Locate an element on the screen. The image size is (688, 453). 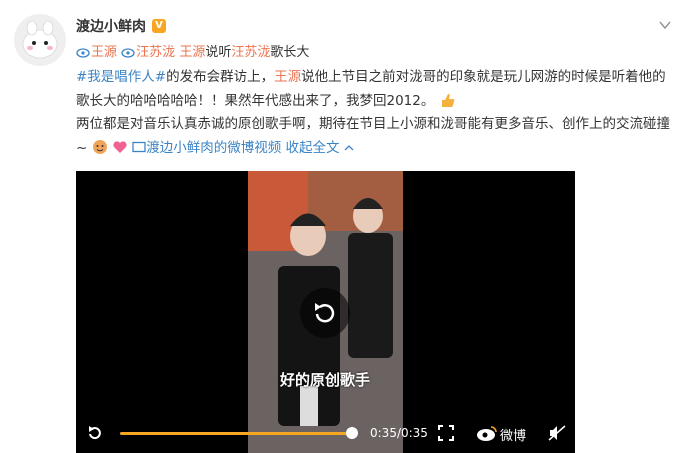
author-name: 渡边小鲜肉 V is located at coordinates (121, 26).